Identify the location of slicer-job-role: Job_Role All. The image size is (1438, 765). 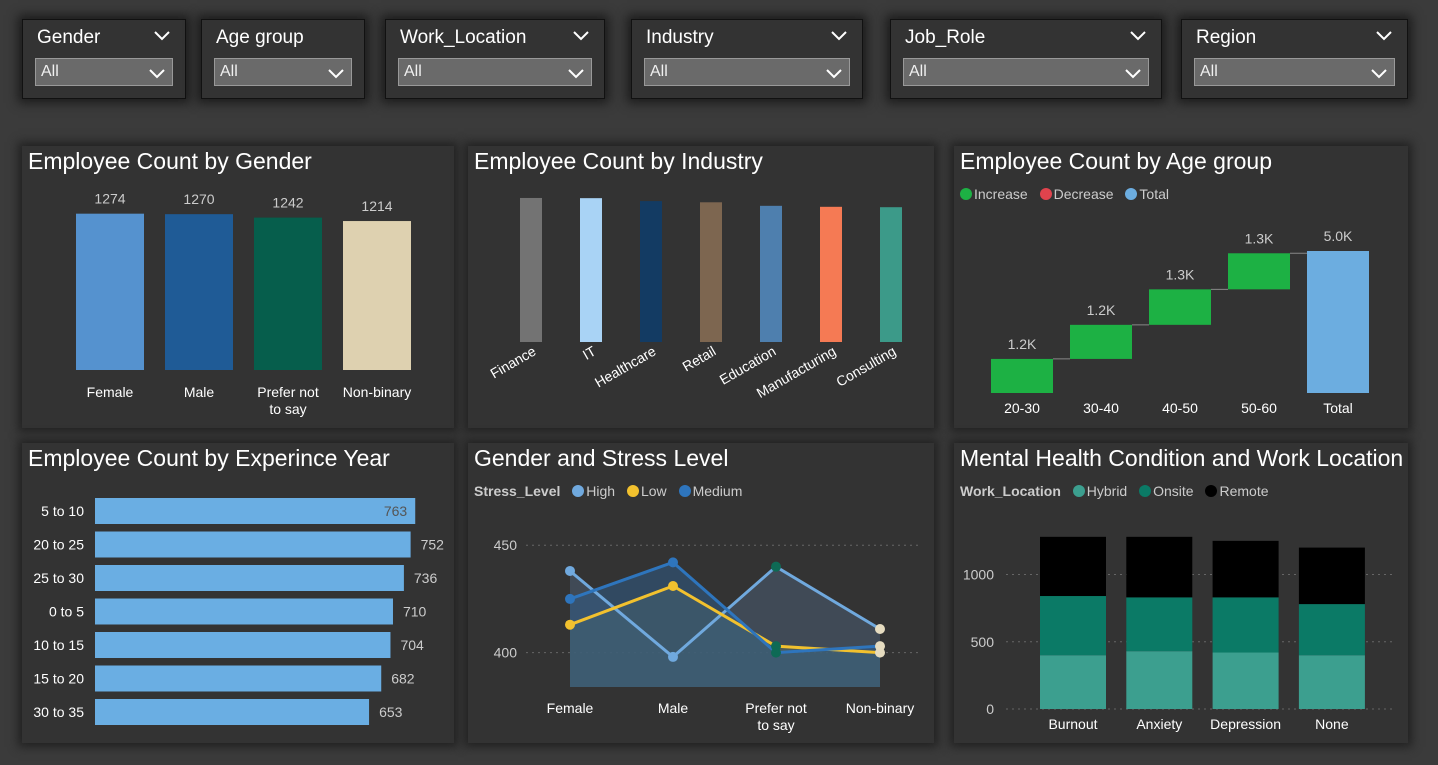
(1026, 59).